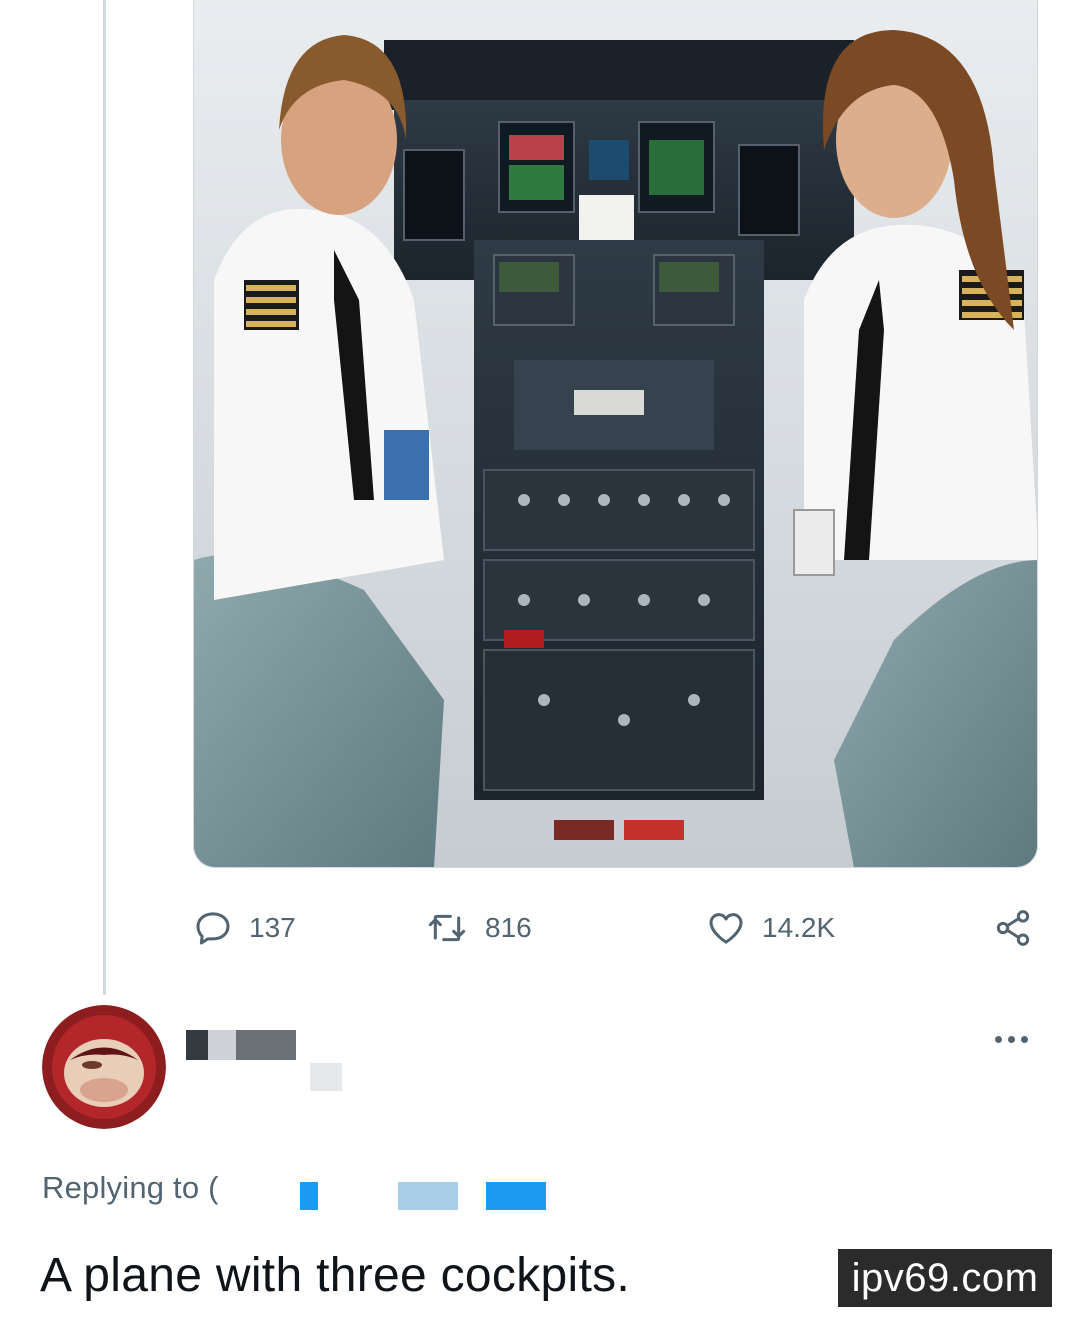  What do you see at coordinates (447, 928) in the screenshot?
I see `retweet-icon` at bounding box center [447, 928].